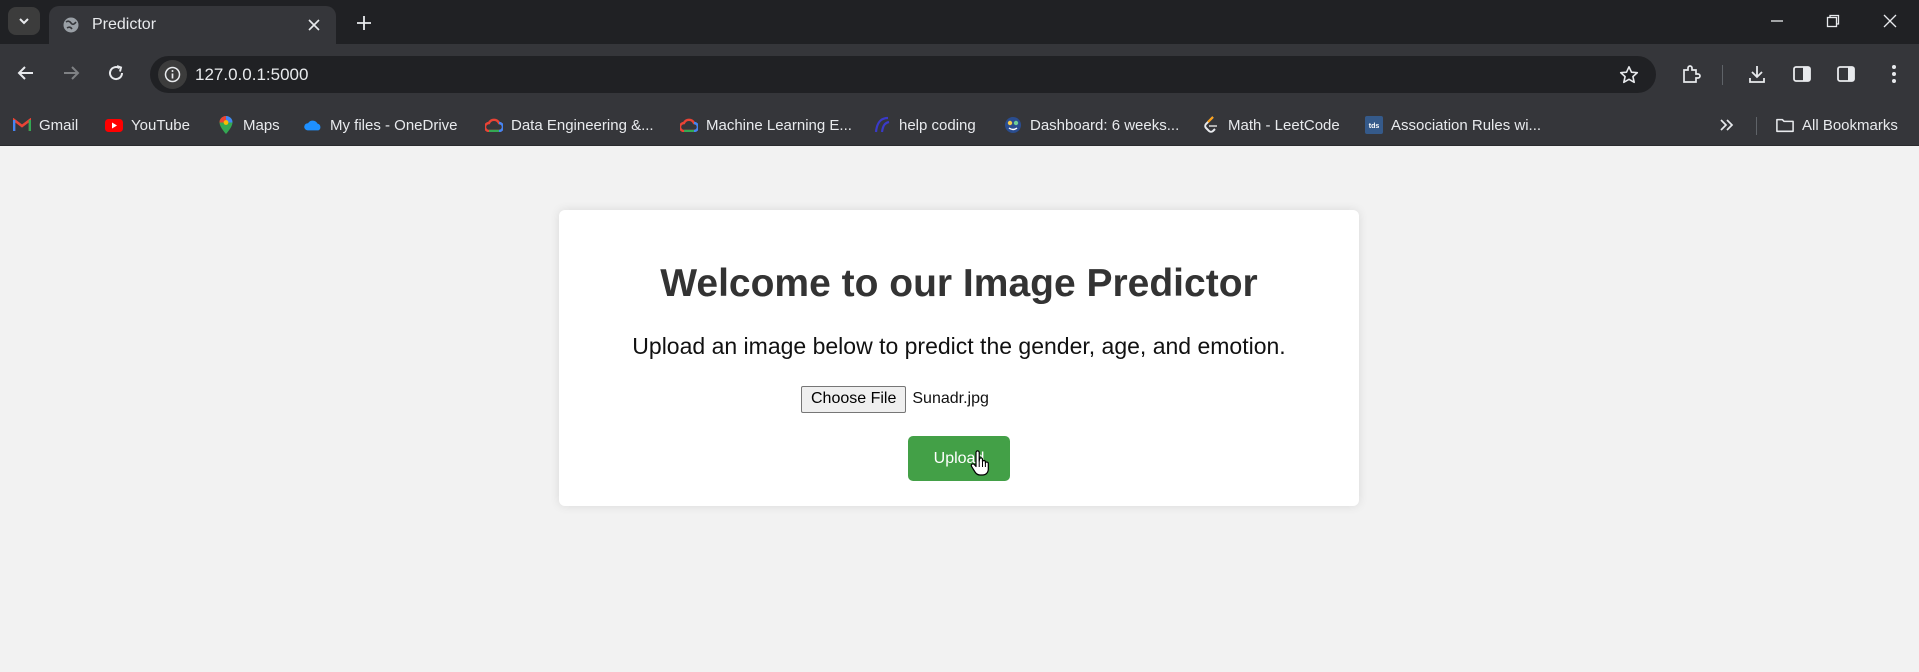 The height and width of the screenshot is (672, 1919). What do you see at coordinates (114, 125) in the screenshot?
I see `youtube-icon` at bounding box center [114, 125].